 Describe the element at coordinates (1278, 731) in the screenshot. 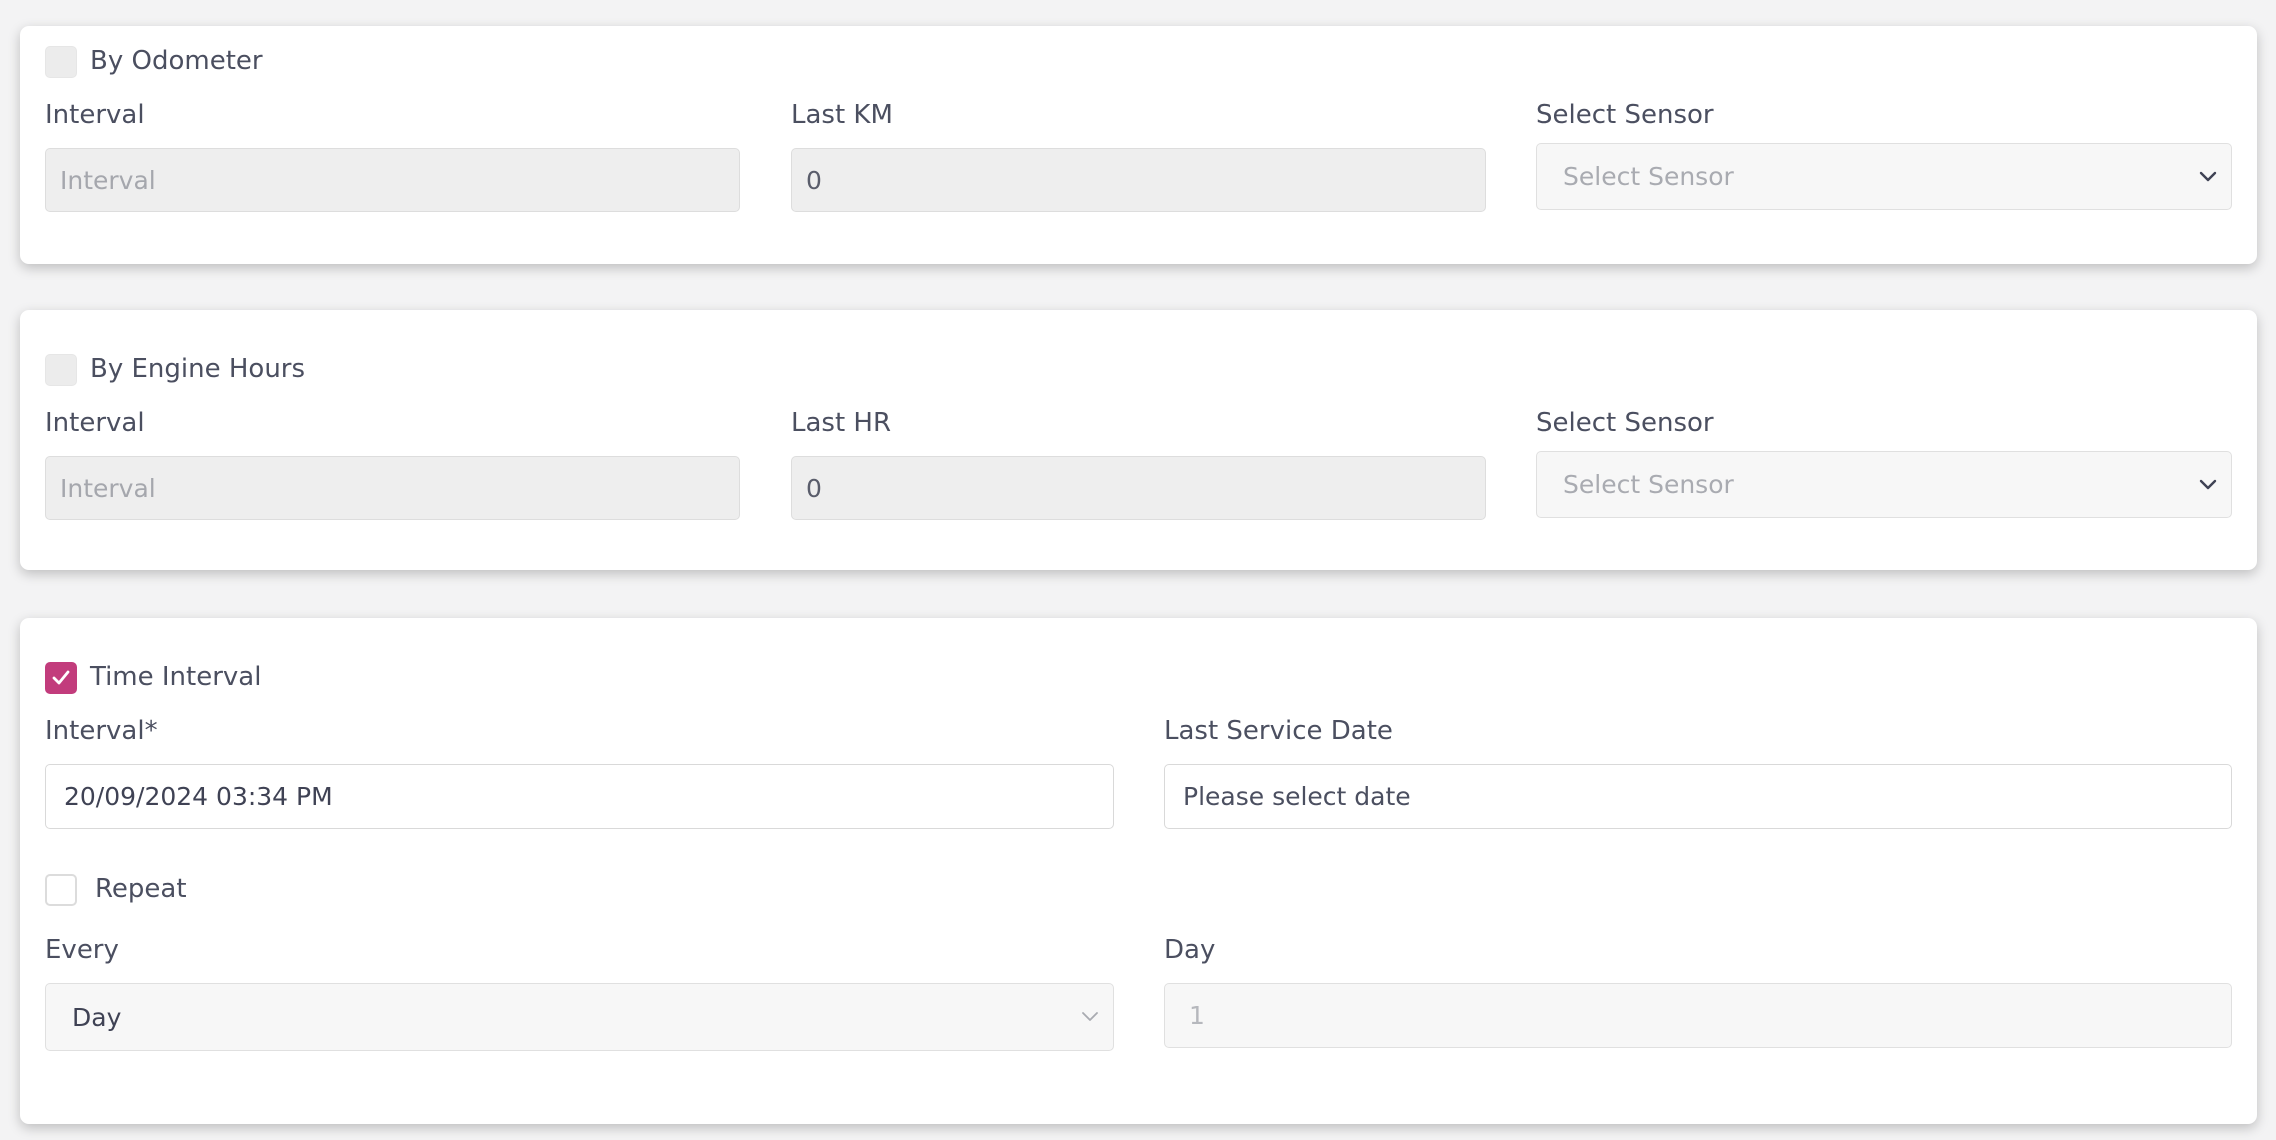

I see `last-service-date-label: Last Service Date` at that location.